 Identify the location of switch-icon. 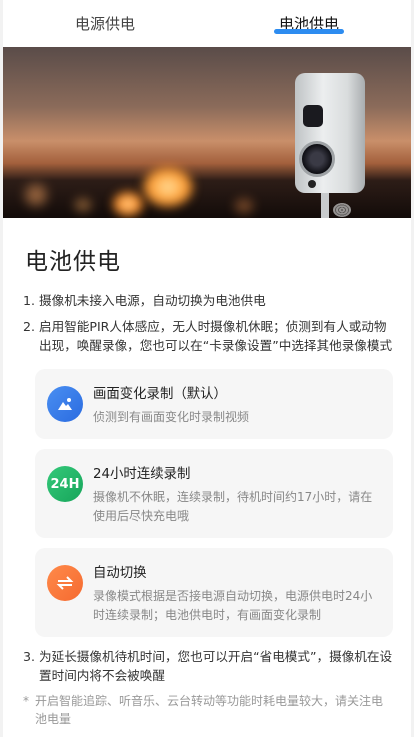
(65, 583).